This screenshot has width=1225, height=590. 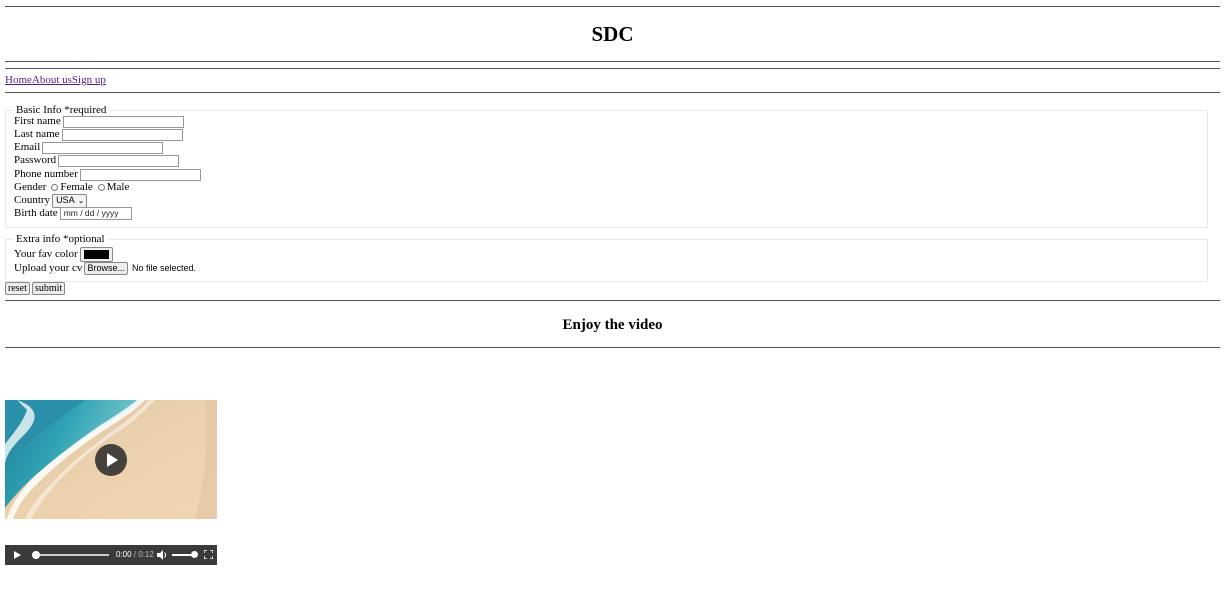 I want to click on gender-row: Gender Female Male, so click(x=71, y=187).